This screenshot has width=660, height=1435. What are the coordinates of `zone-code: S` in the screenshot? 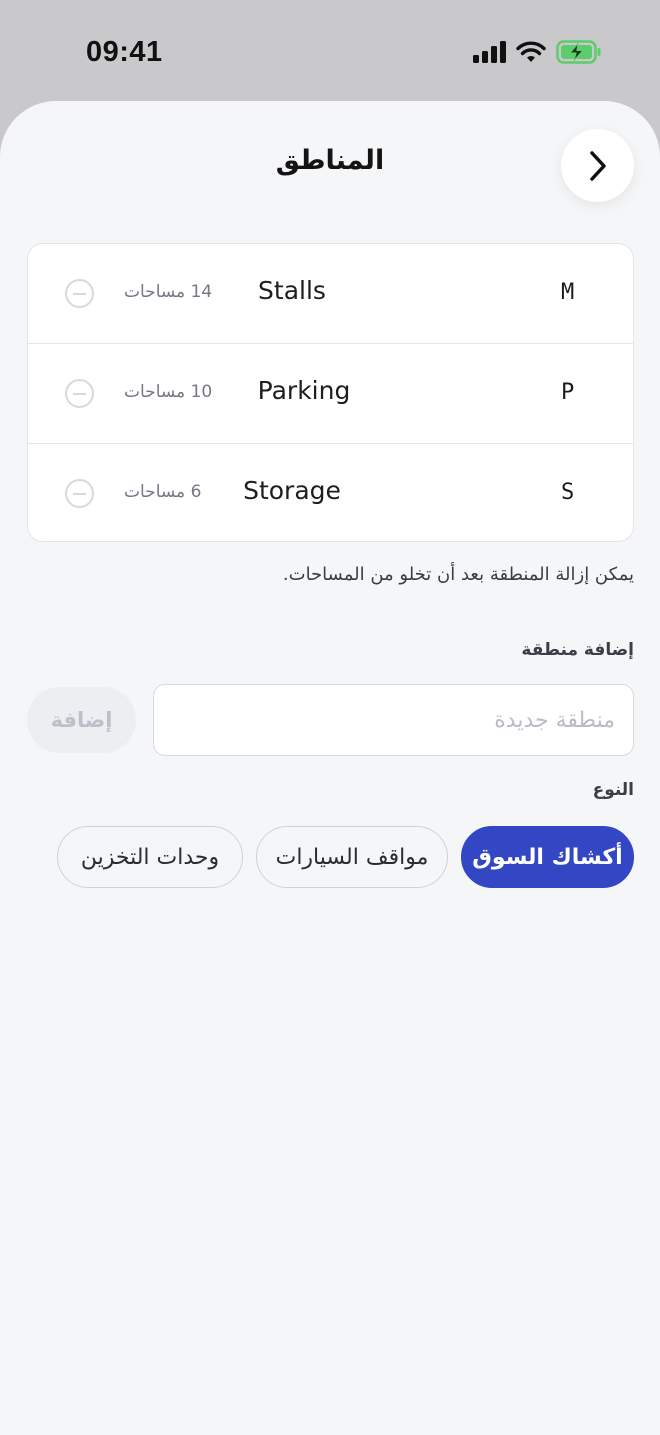 It's located at (568, 492).